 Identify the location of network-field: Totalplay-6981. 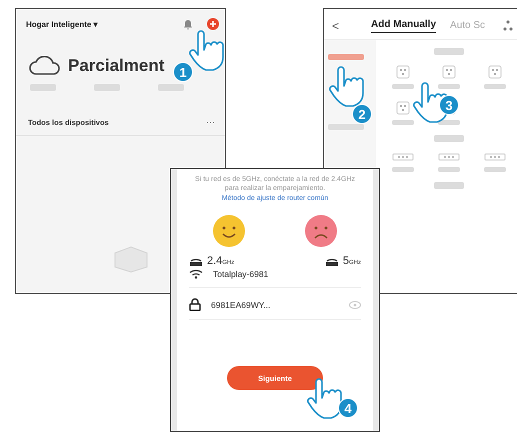
(287, 274).